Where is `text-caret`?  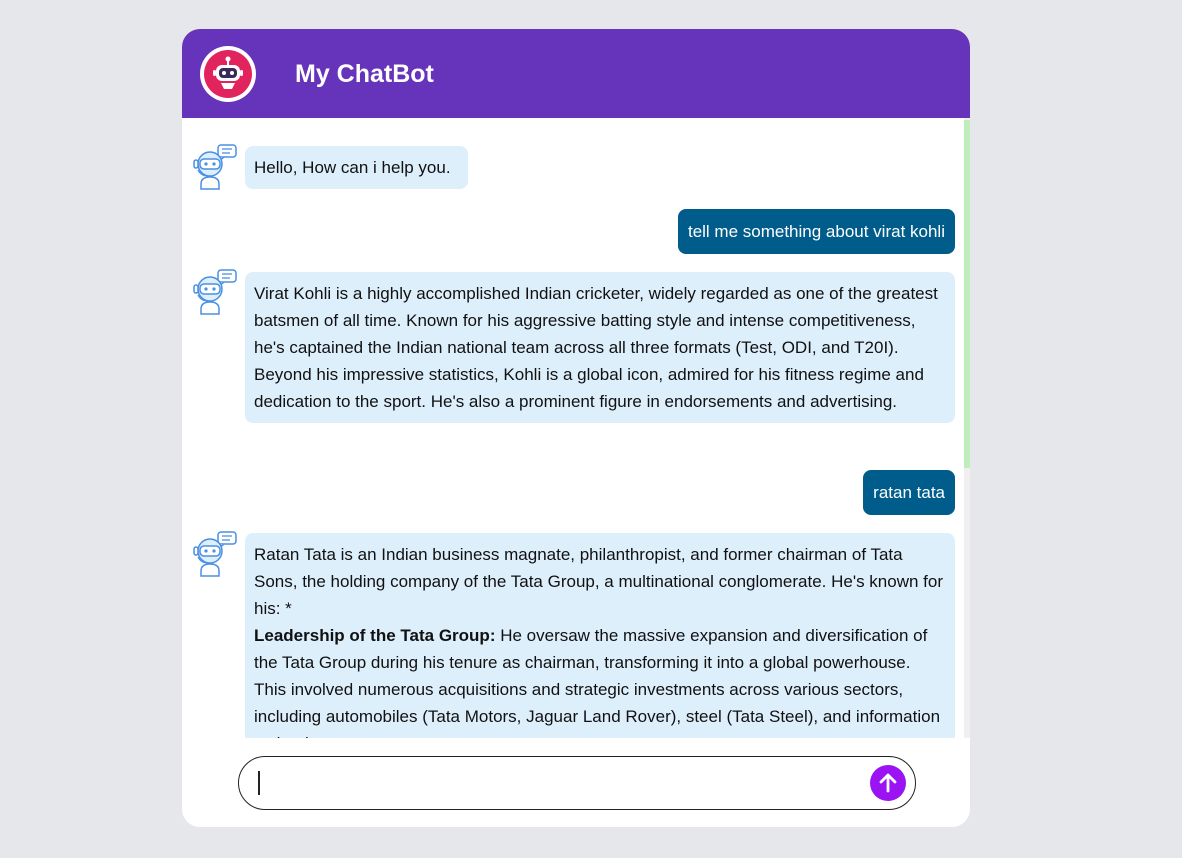
text-caret is located at coordinates (259, 783).